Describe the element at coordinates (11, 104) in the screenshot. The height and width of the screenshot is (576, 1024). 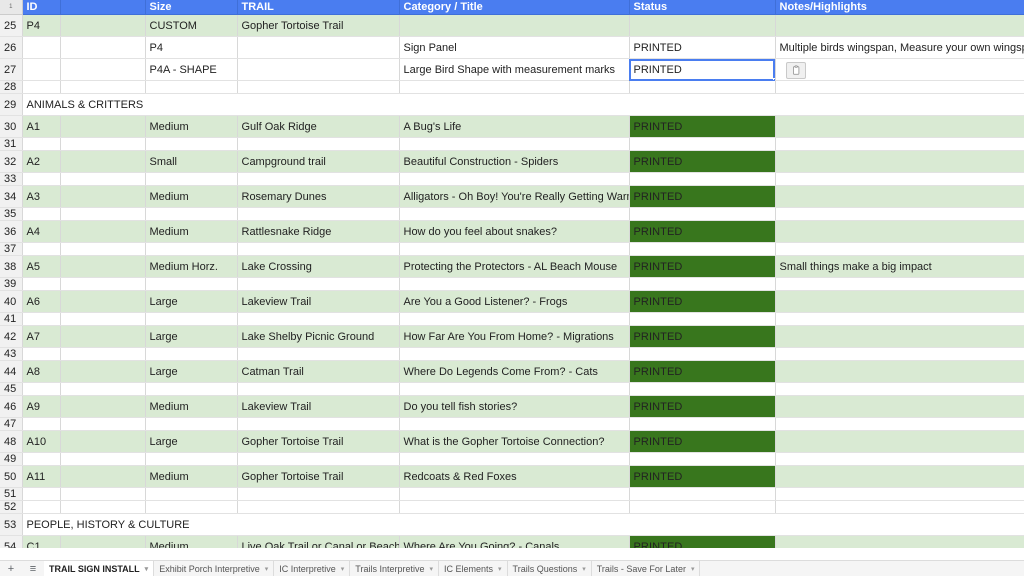
I see `row-header: 29` at that location.